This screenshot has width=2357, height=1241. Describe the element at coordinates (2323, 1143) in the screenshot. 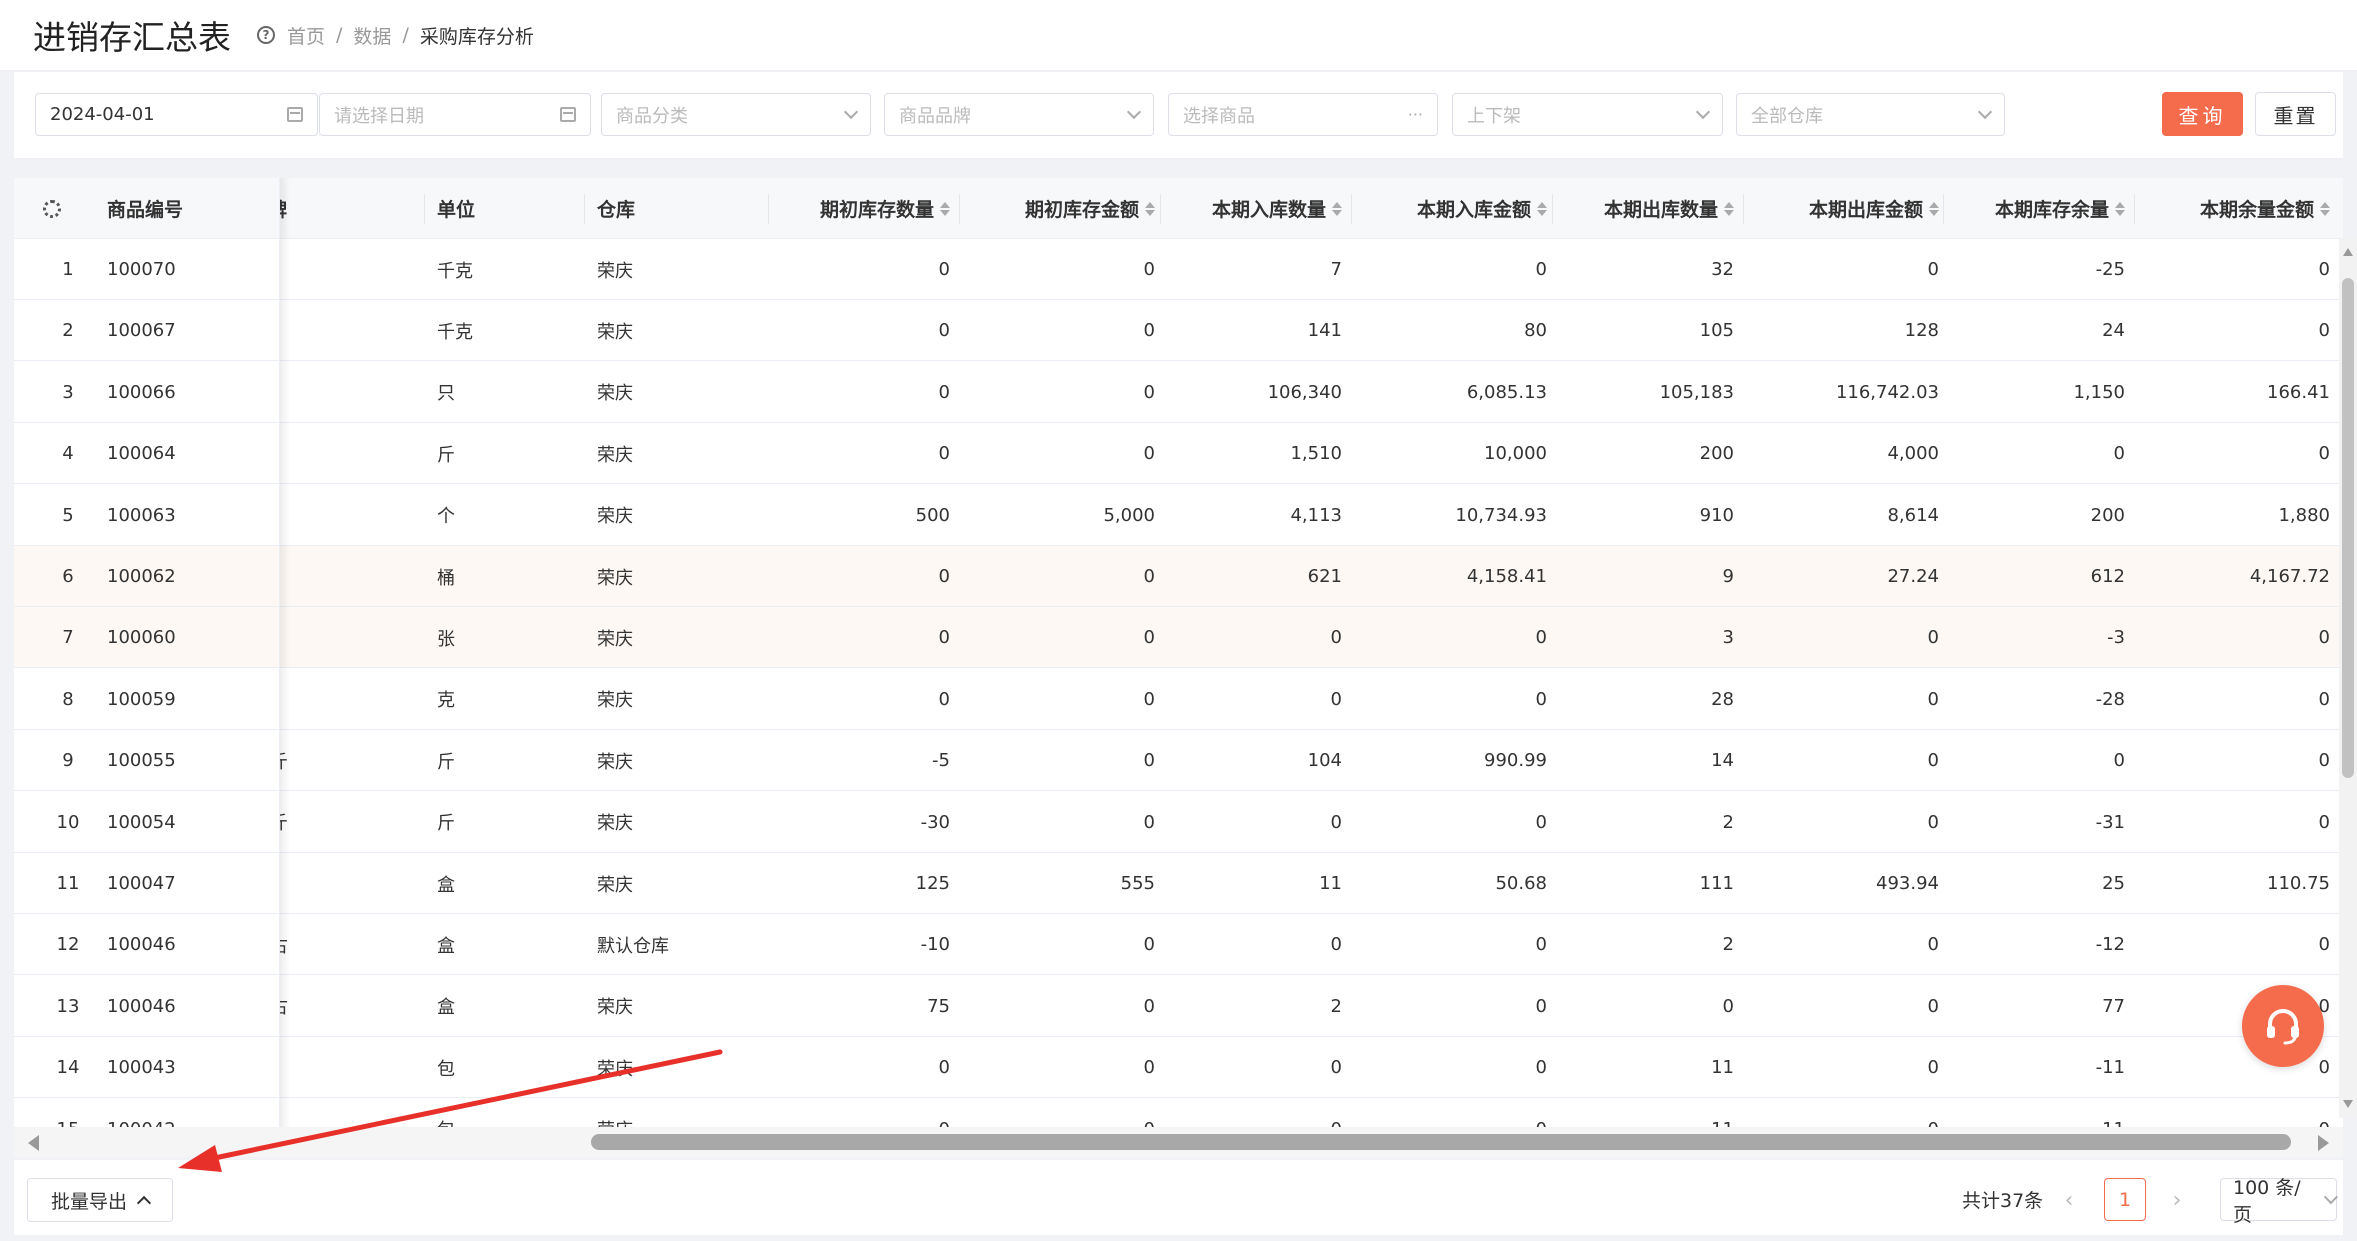

I see `scroll-right-icon` at that location.